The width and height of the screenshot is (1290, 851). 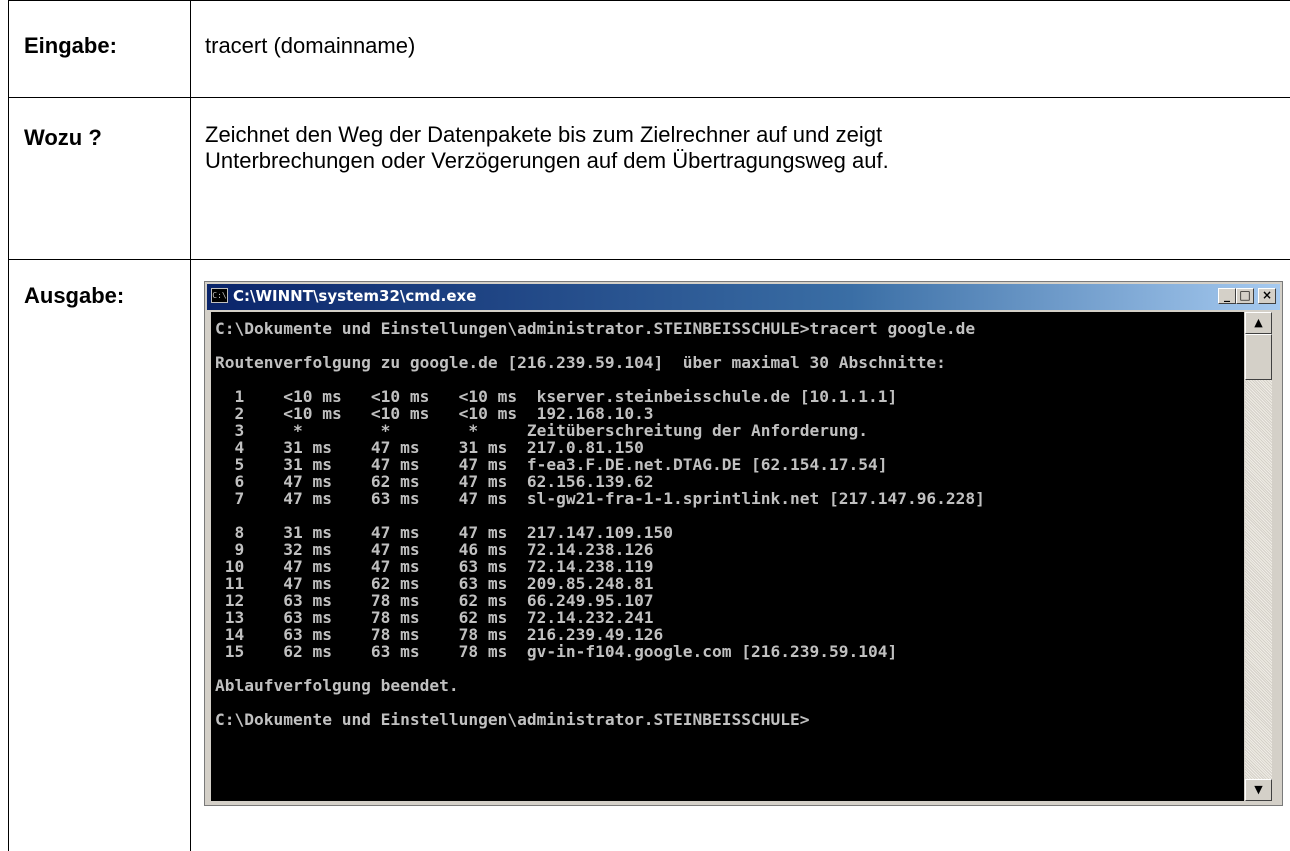 What do you see at coordinates (1258, 790) in the screenshot?
I see `scroll-down-button: ▼` at bounding box center [1258, 790].